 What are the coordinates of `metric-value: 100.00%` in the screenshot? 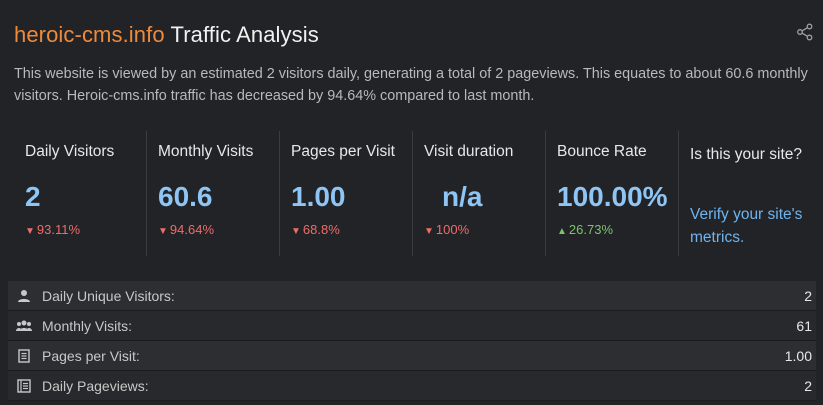 It's located at (612, 196).